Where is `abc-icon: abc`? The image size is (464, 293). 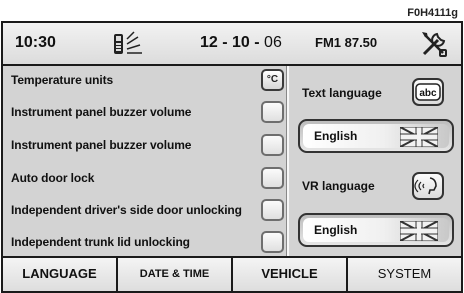 abc-icon: abc is located at coordinates (428, 92).